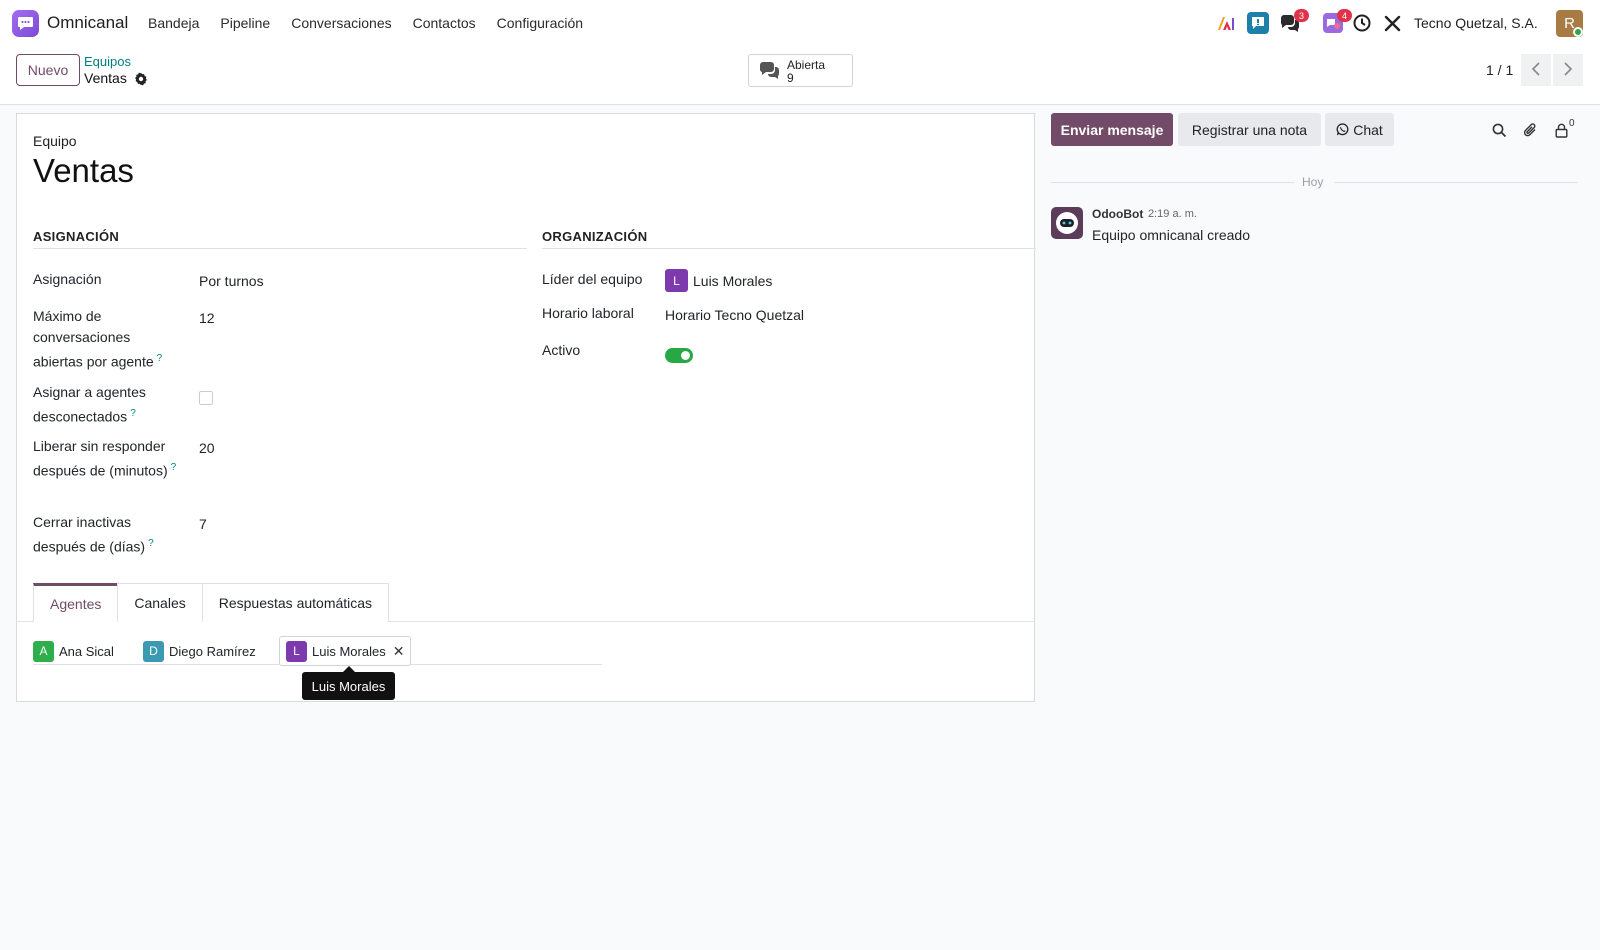 The height and width of the screenshot is (950, 1600). I want to click on messages-badge: 3, so click(1301, 15).